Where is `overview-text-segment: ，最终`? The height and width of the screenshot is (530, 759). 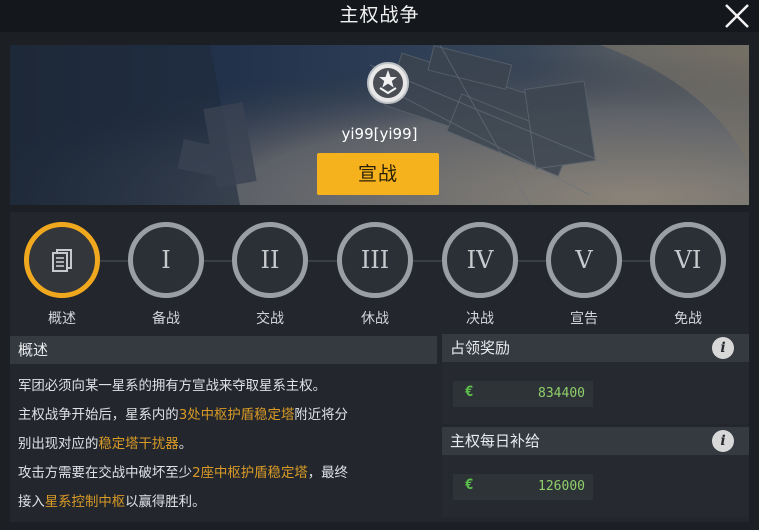 overview-text-segment: ，最终 is located at coordinates (327, 473).